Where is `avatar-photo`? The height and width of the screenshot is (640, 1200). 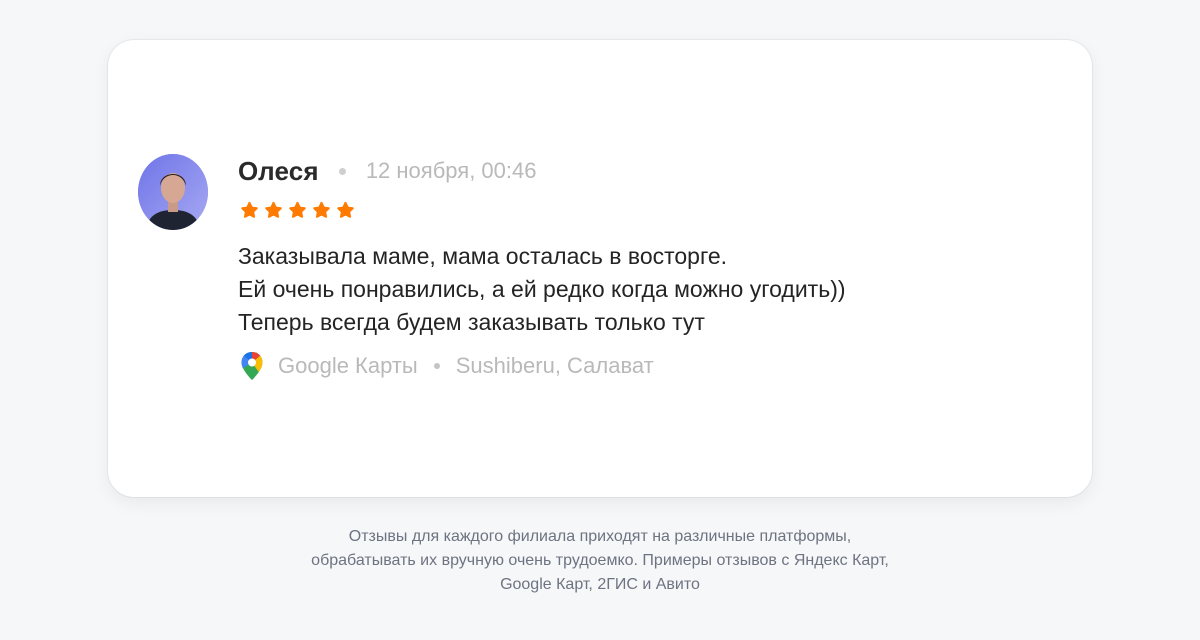 avatar-photo is located at coordinates (173, 192).